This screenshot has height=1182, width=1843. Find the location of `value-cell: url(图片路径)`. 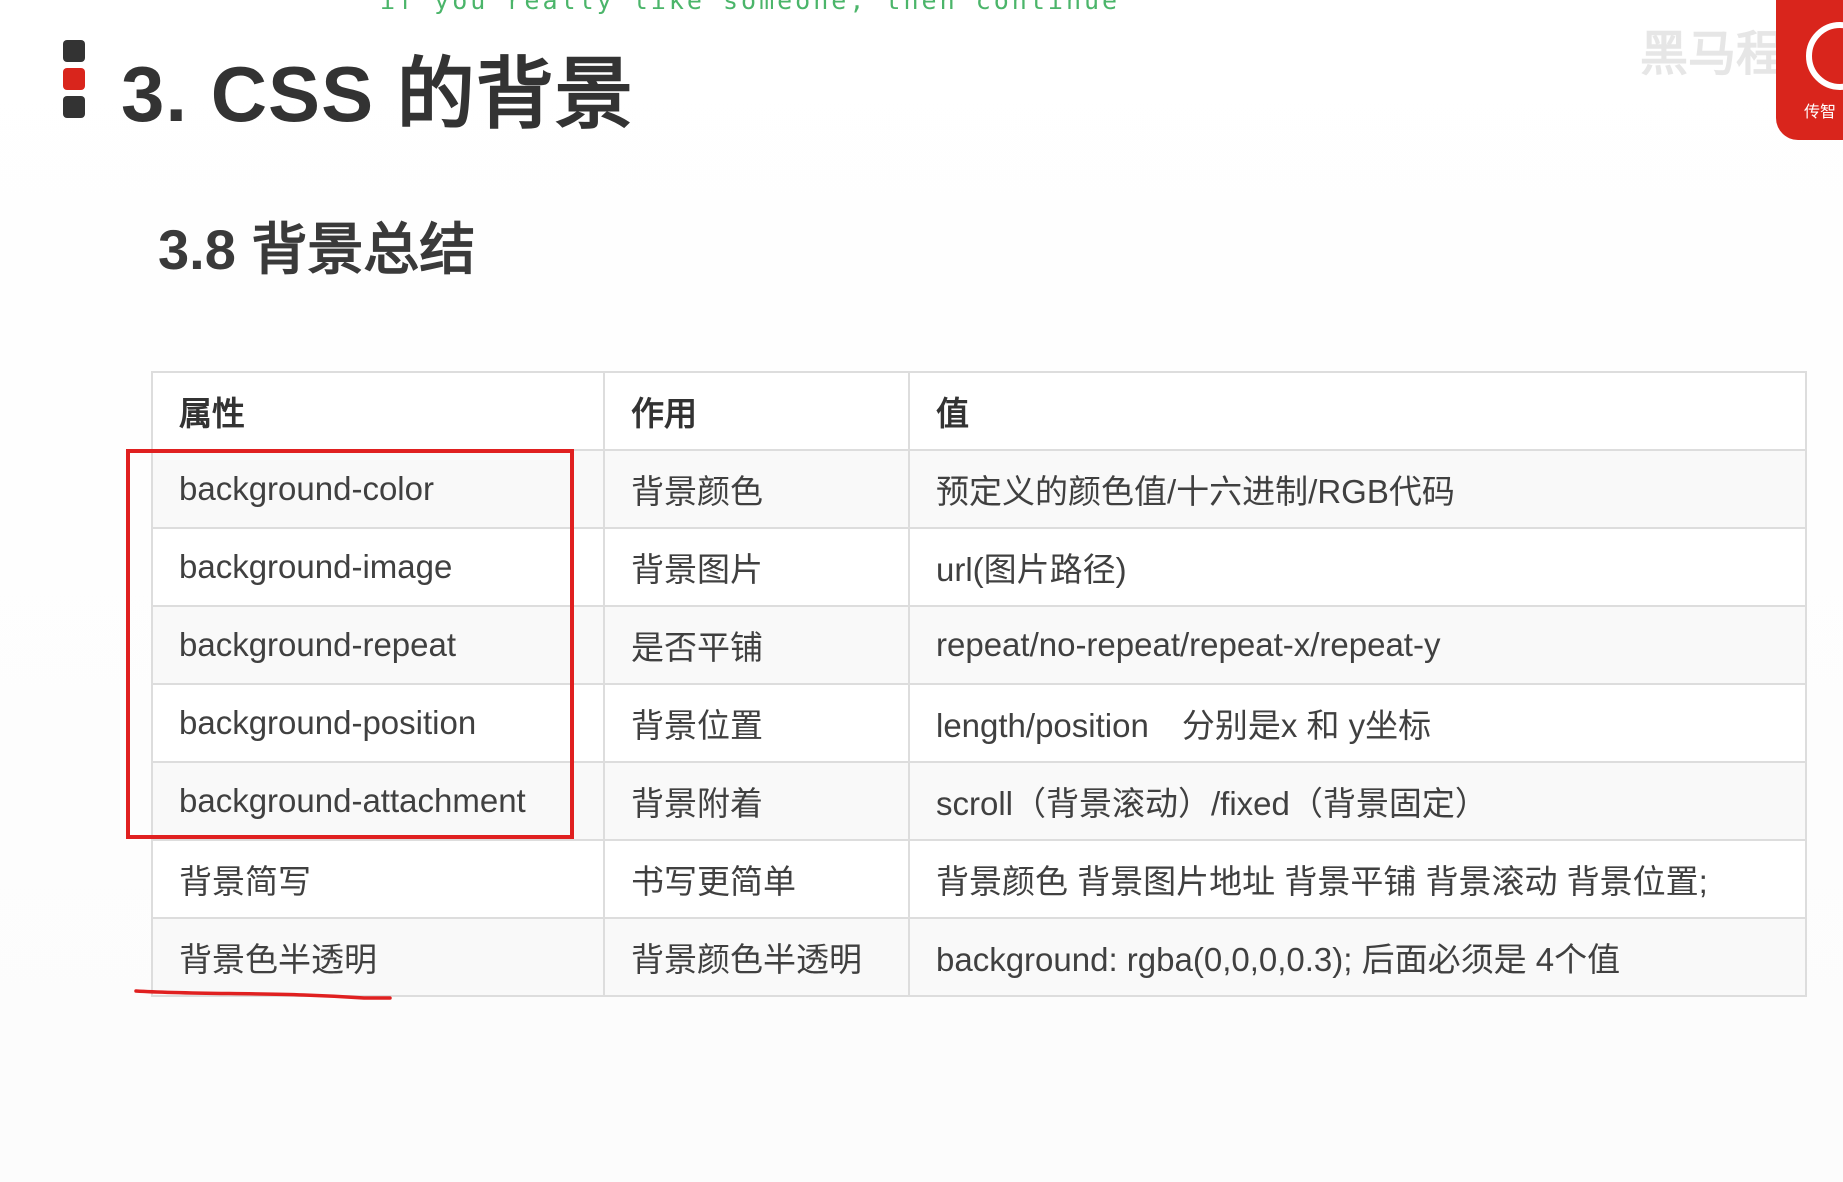

value-cell: url(图片路径) is located at coordinates (1357, 567).